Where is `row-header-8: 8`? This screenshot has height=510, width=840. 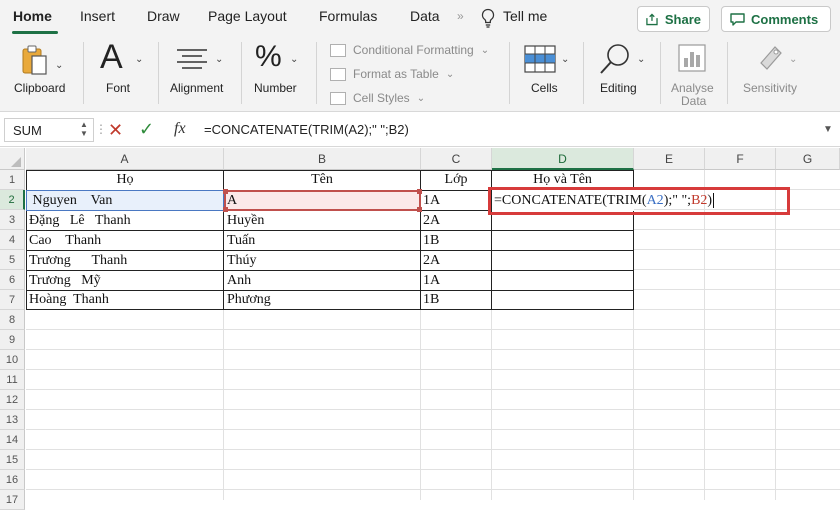
row-header-8: 8 is located at coordinates (12, 320).